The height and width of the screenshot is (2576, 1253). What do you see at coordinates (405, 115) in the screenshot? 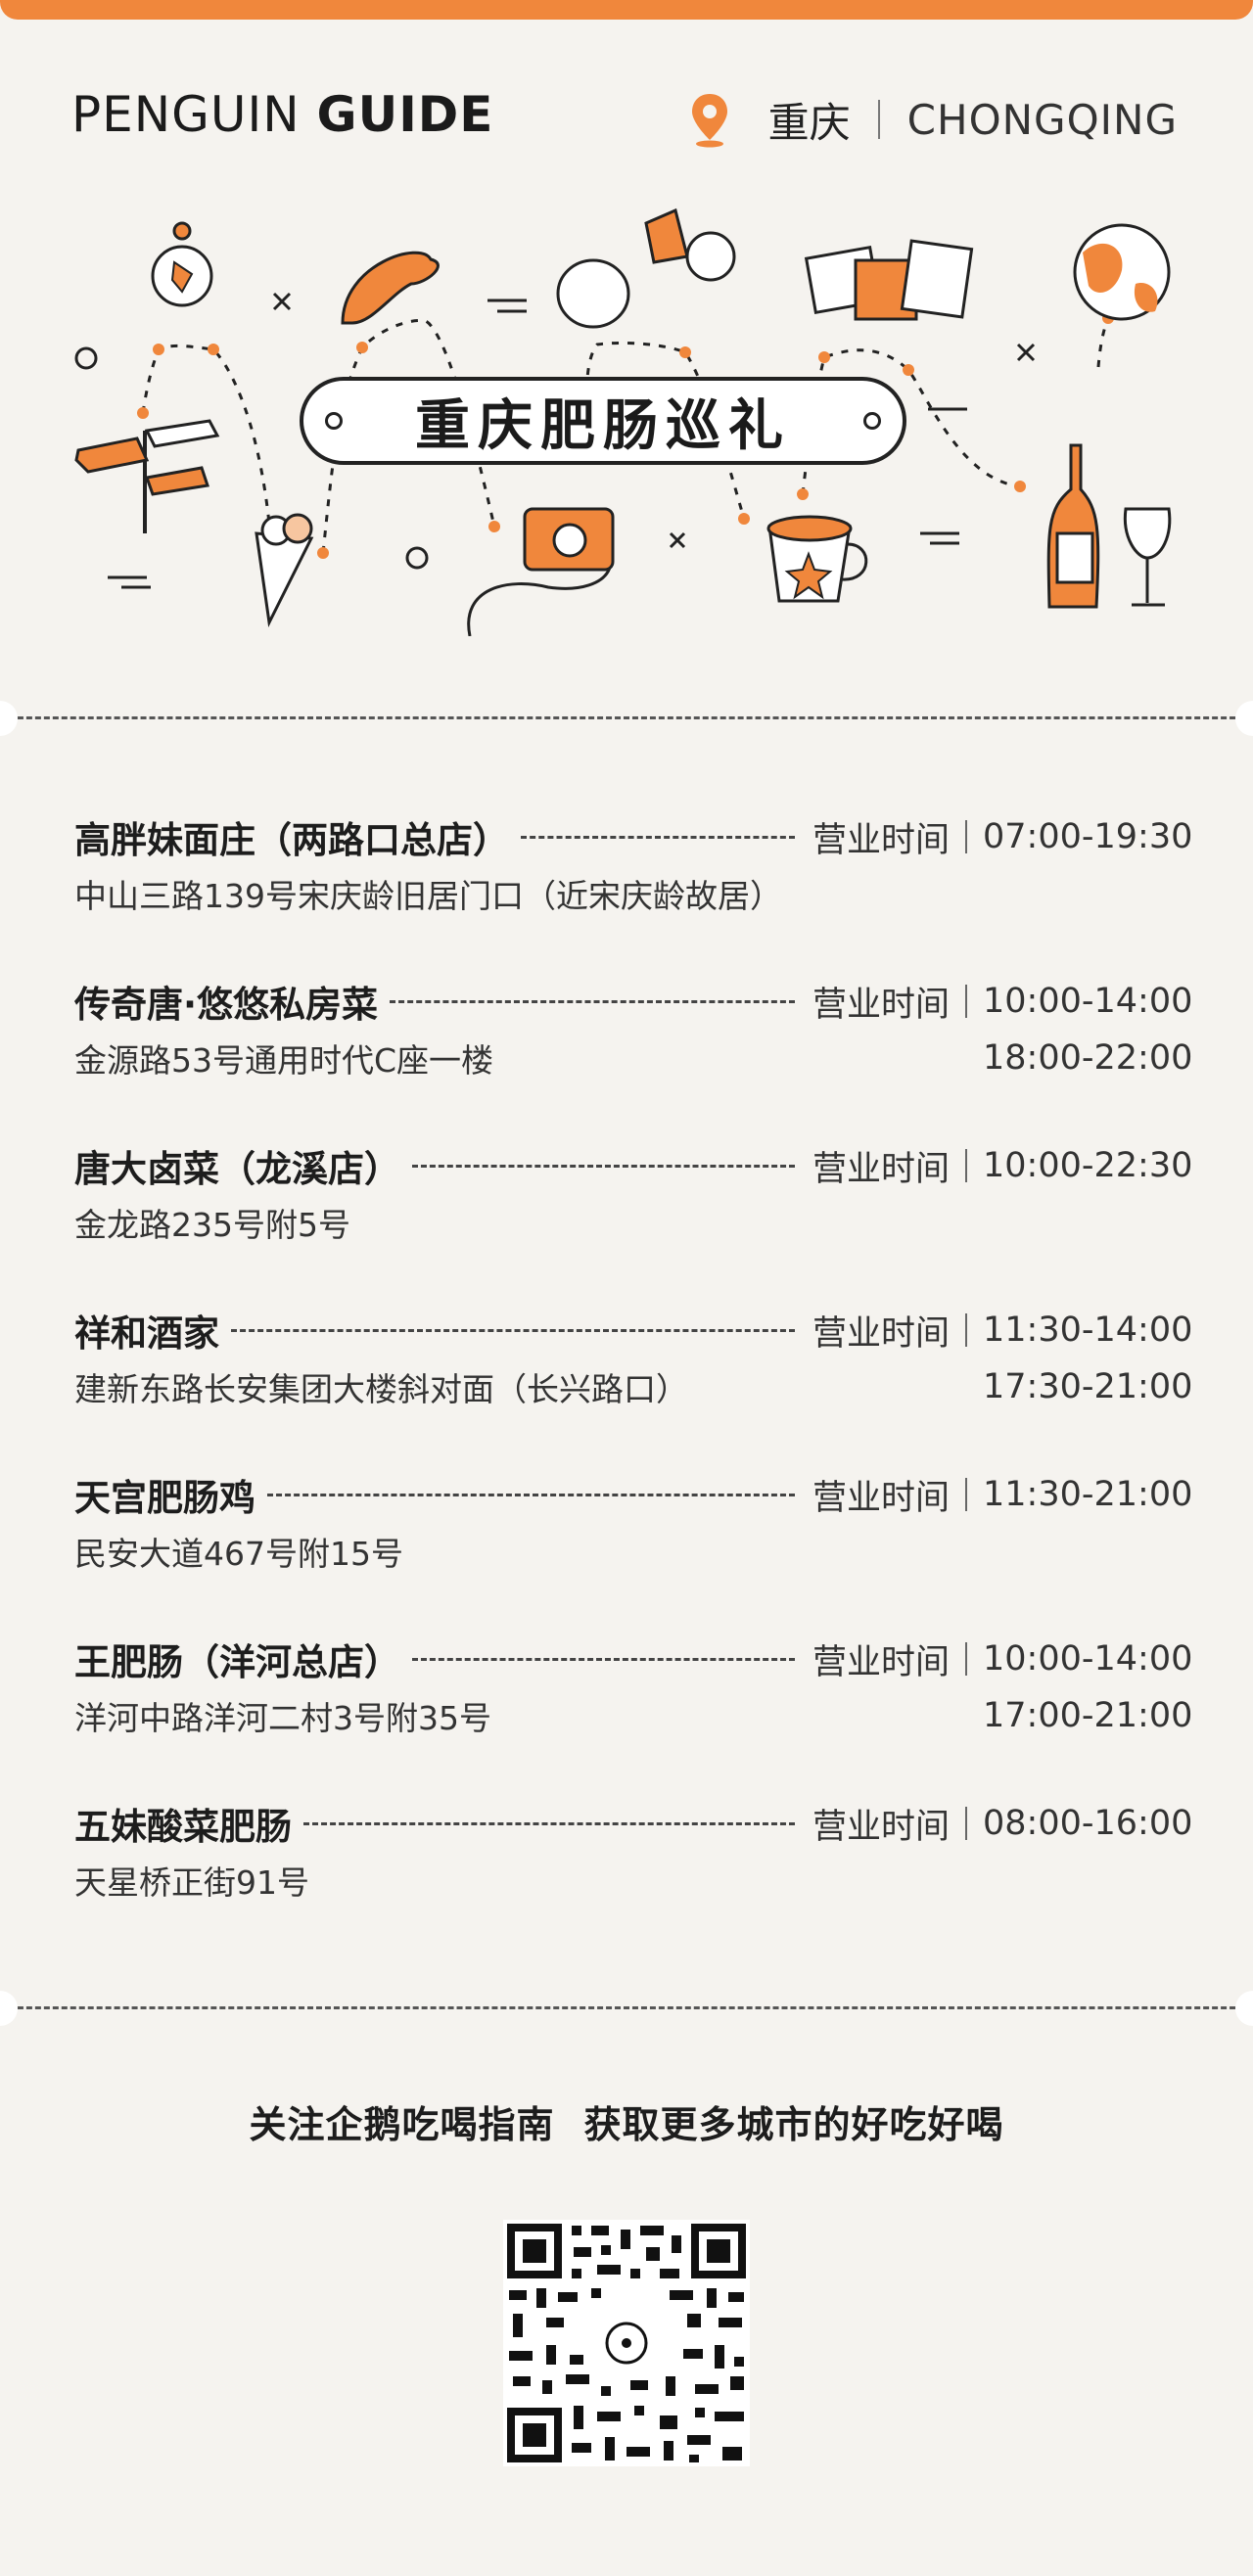
I see `brand-guide: GUIDE` at bounding box center [405, 115].